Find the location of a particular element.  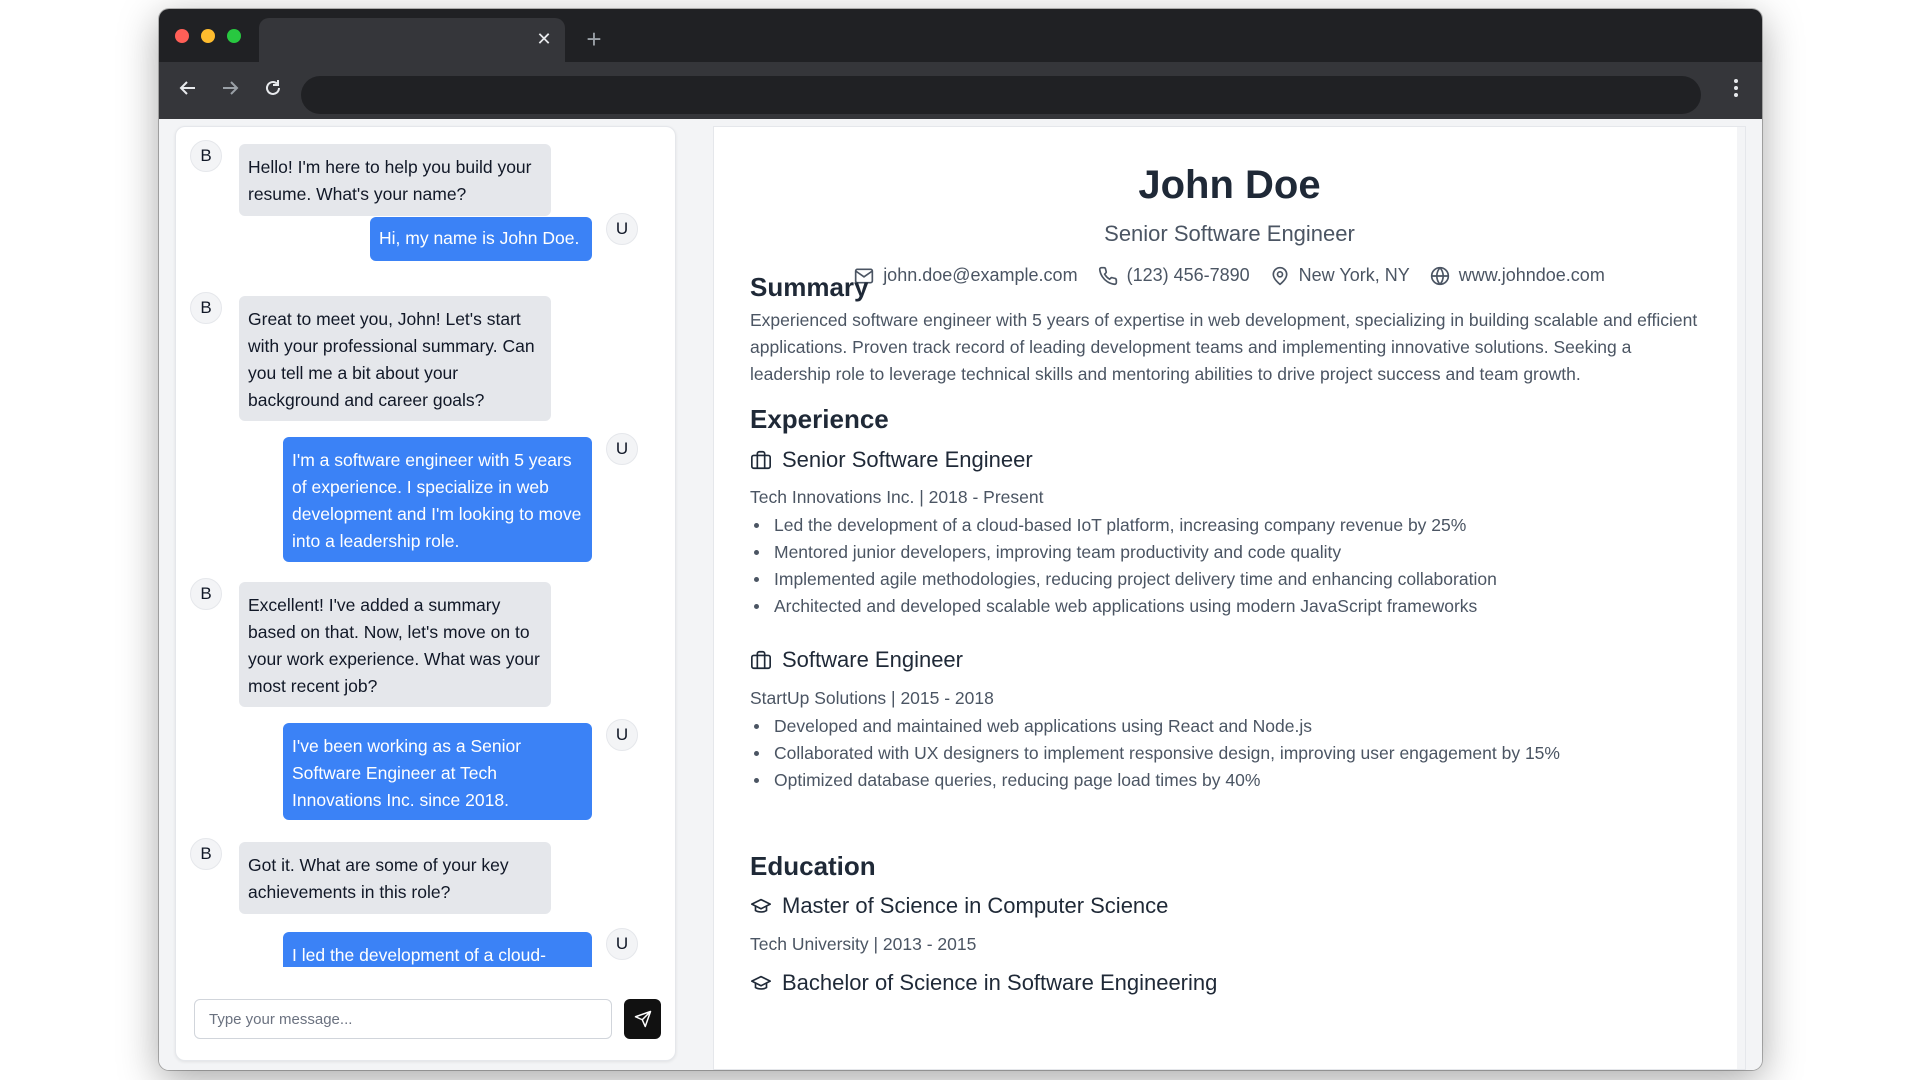

contact-location: New York, NY is located at coordinates (1340, 275).